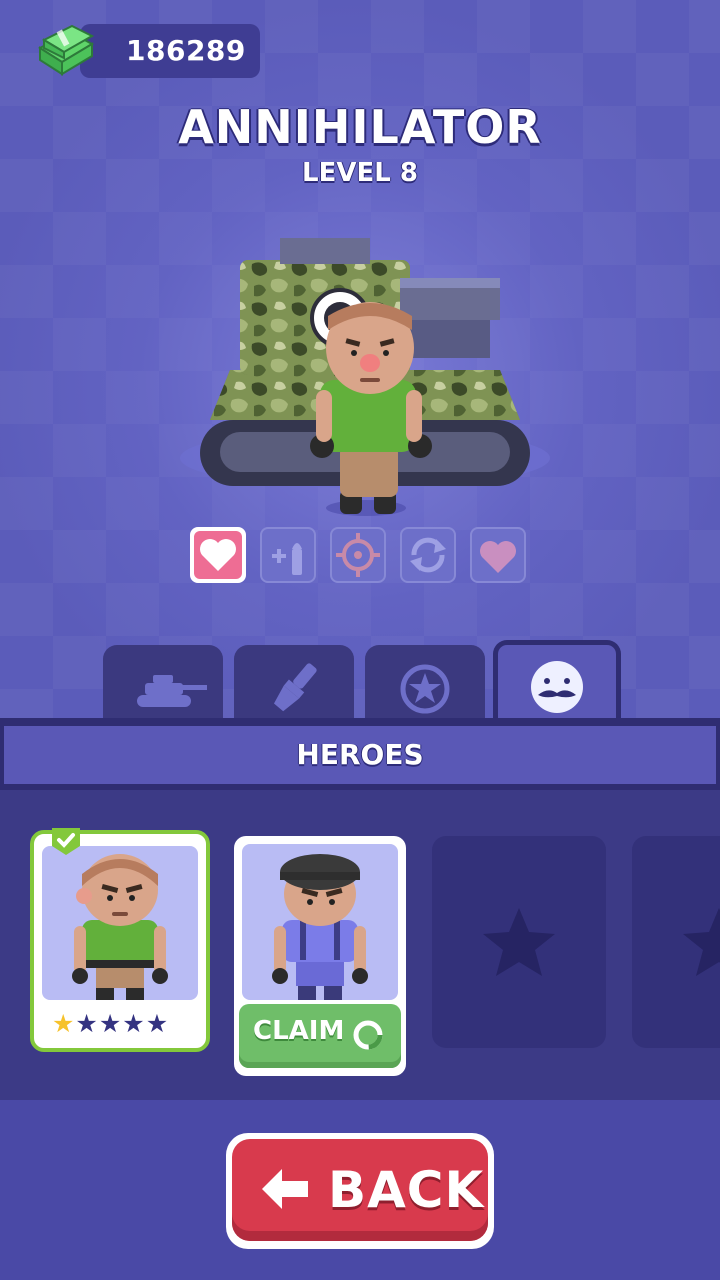 This screenshot has height=1280, width=720. Describe the element at coordinates (406, 1190) in the screenshot. I see `back-label: BACK` at that location.